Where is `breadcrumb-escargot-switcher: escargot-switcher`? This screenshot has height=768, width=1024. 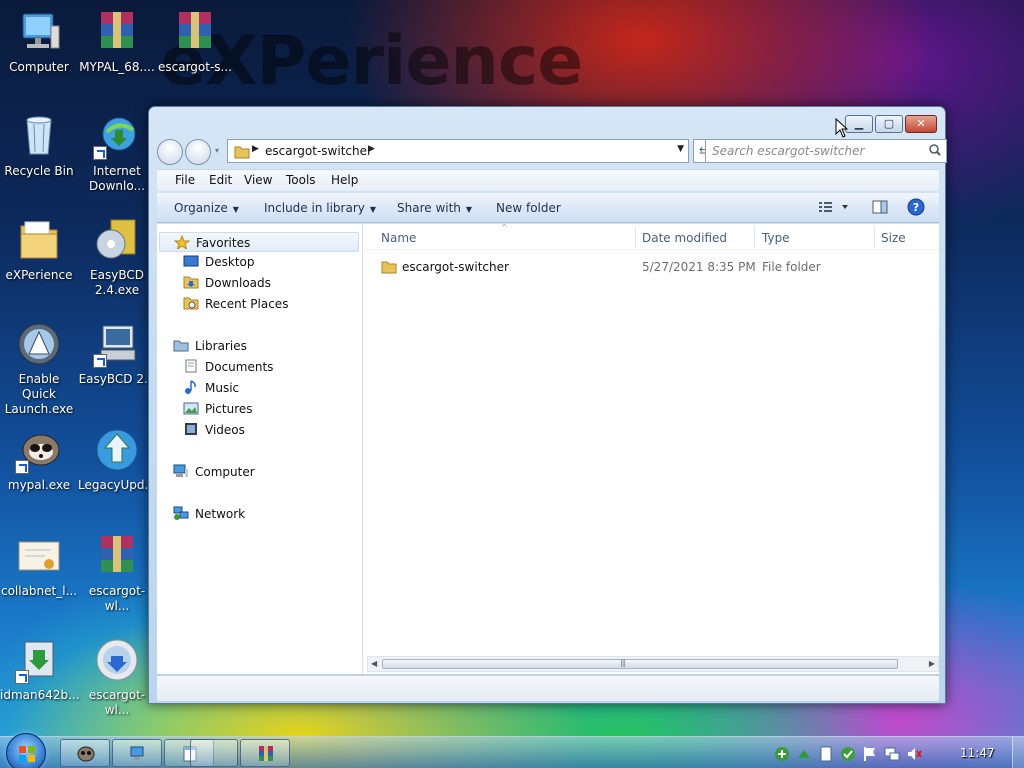 breadcrumb-escargot-switcher: escargot-switcher is located at coordinates (318, 151).